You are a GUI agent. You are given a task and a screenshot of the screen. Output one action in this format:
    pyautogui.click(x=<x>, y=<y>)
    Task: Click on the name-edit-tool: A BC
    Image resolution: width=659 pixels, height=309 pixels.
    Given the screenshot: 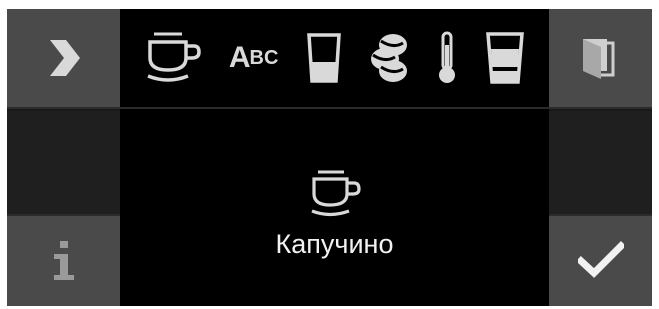 What is the action you would take?
    pyautogui.click(x=254, y=58)
    